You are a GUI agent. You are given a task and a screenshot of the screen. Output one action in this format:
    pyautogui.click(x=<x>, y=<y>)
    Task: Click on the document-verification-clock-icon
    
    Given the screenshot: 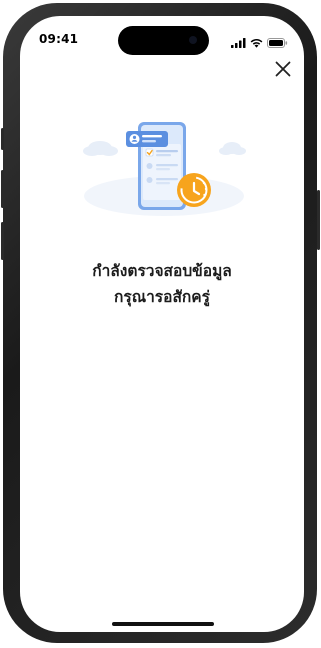 What is the action you would take?
    pyautogui.click(x=164, y=169)
    